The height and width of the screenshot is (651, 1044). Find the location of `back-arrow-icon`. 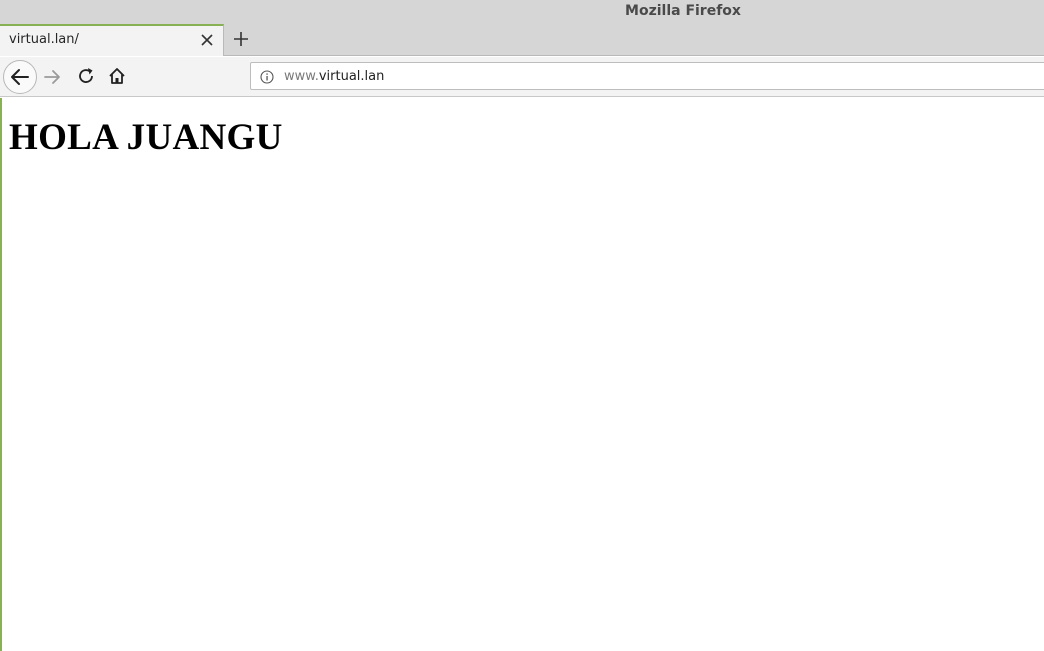

back-arrow-icon is located at coordinates (20, 77).